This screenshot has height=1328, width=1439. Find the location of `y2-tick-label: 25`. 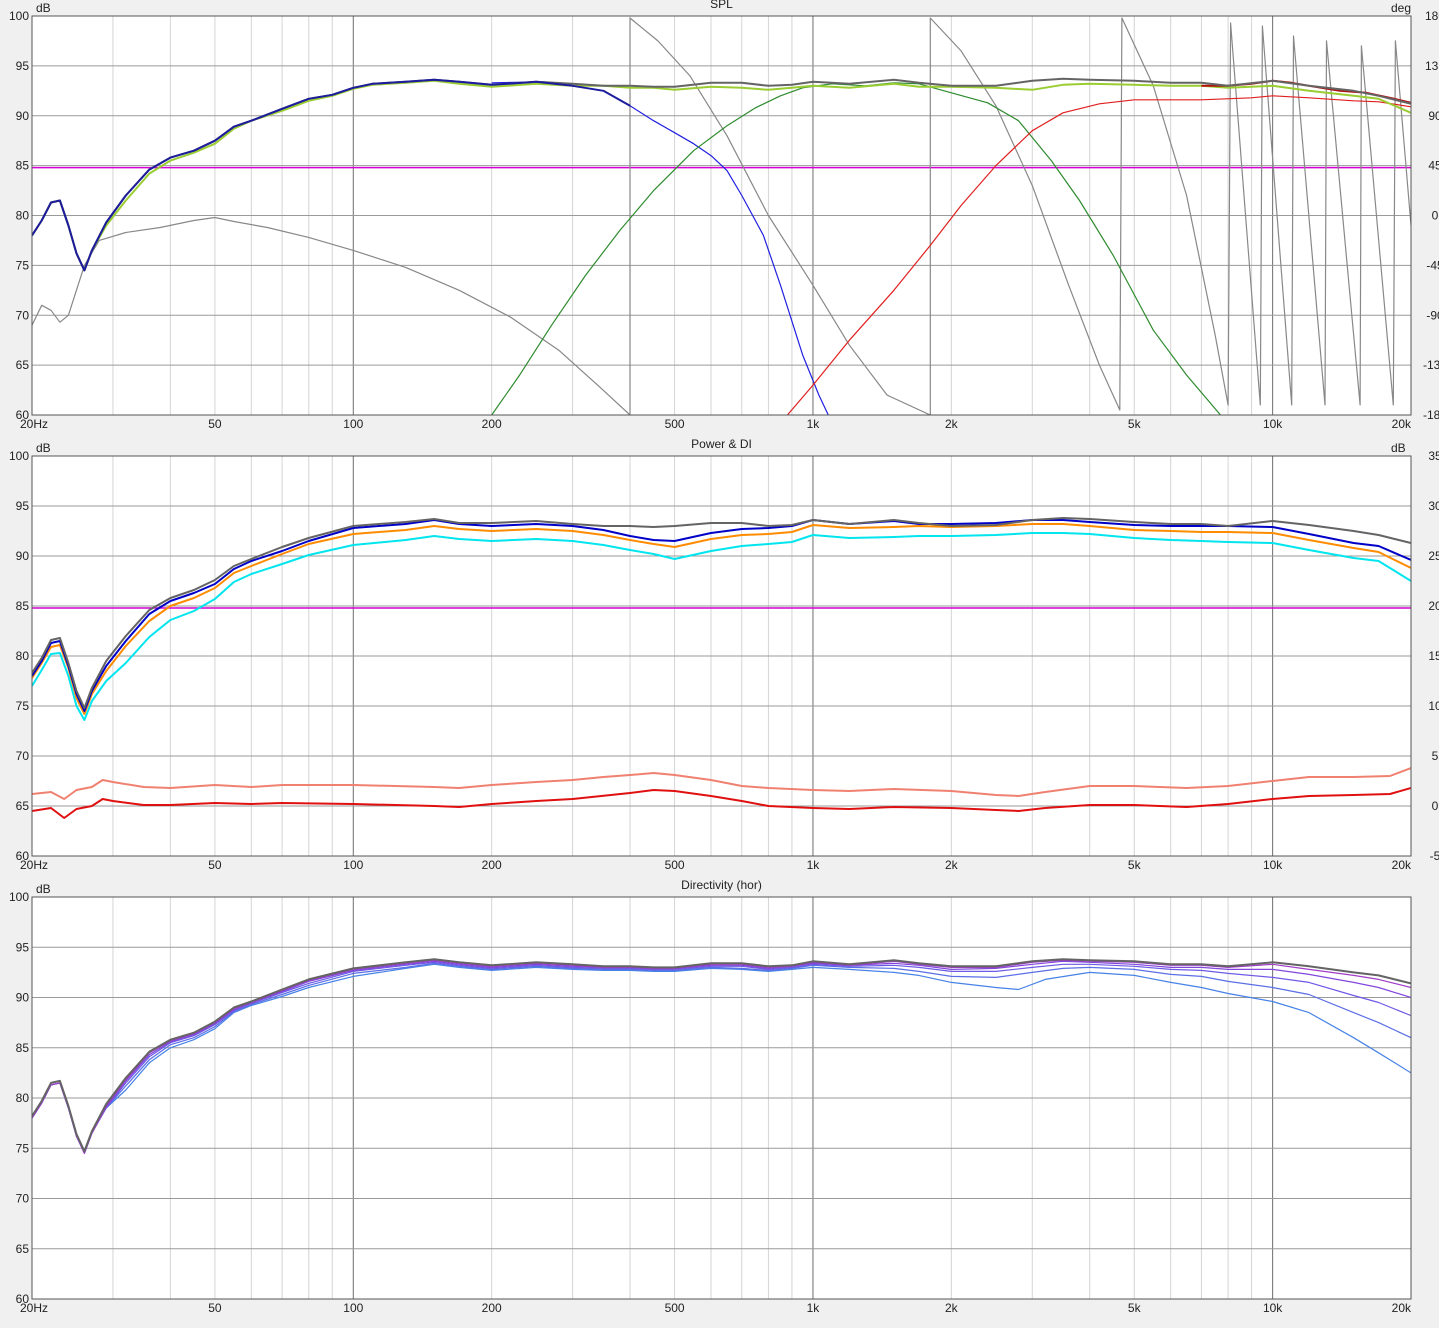

y2-tick-label: 25 is located at coordinates (1433, 556).